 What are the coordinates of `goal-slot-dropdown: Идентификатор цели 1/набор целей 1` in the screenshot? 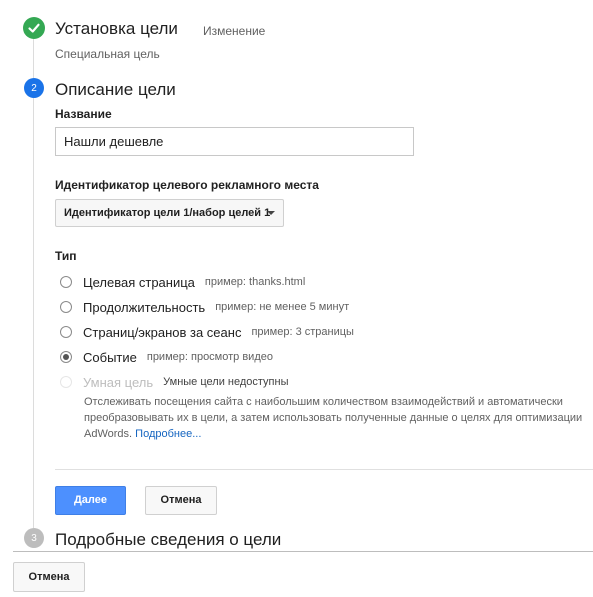 It's located at (169, 213).